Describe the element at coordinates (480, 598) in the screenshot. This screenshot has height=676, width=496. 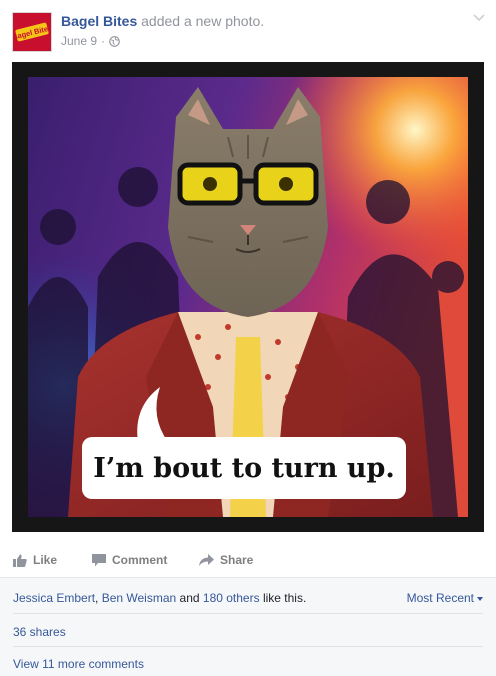
I see `caret-down-icon` at that location.